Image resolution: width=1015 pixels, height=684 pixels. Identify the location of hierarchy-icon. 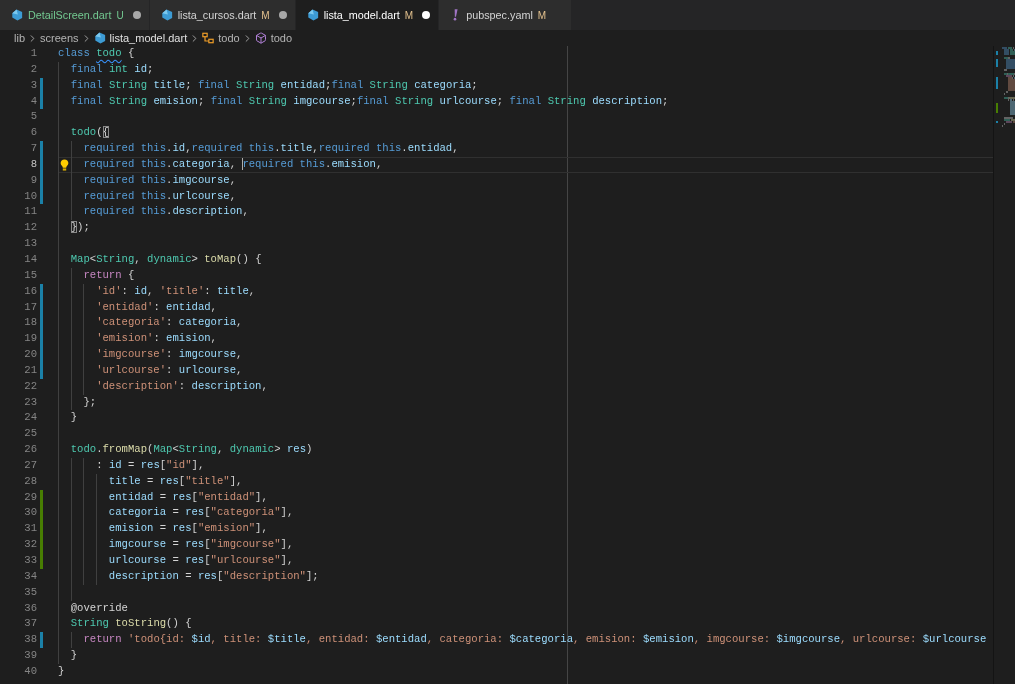
(208, 38).